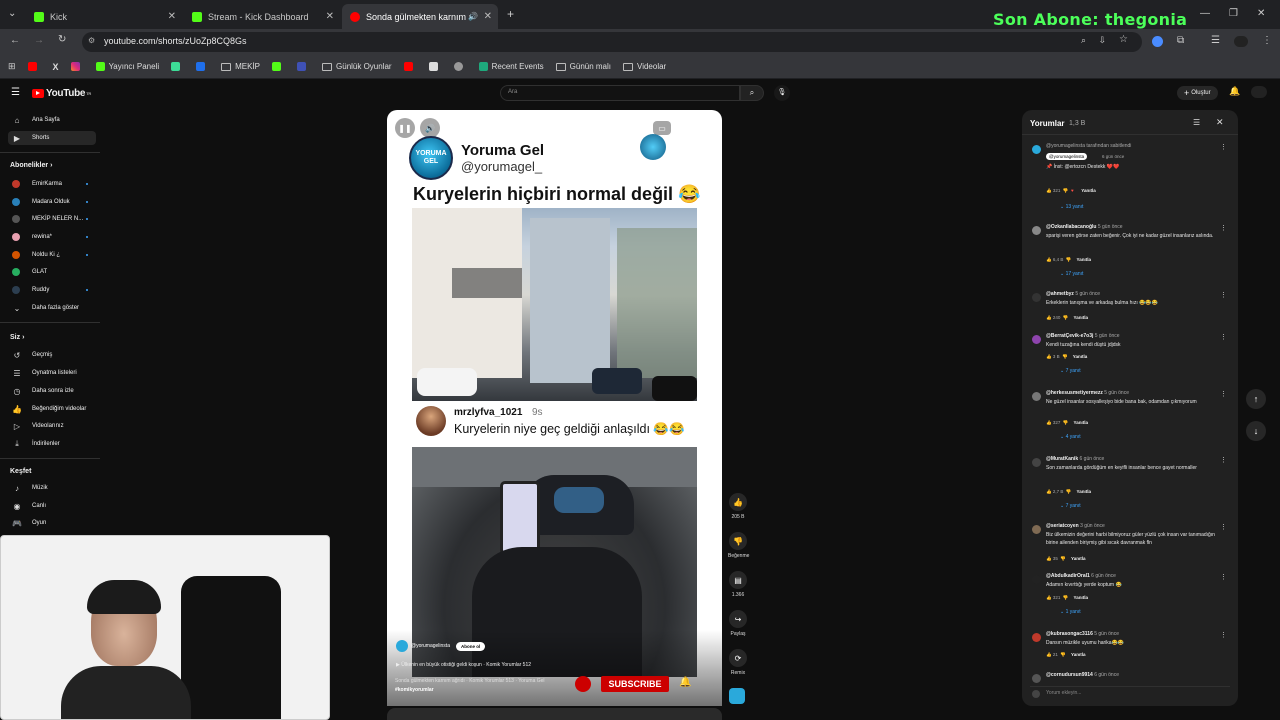 This screenshot has width=1280, height=720. I want to click on commenter-name: @BerratÇevik-e7o3j 5 gün önce, so click(1083, 336).